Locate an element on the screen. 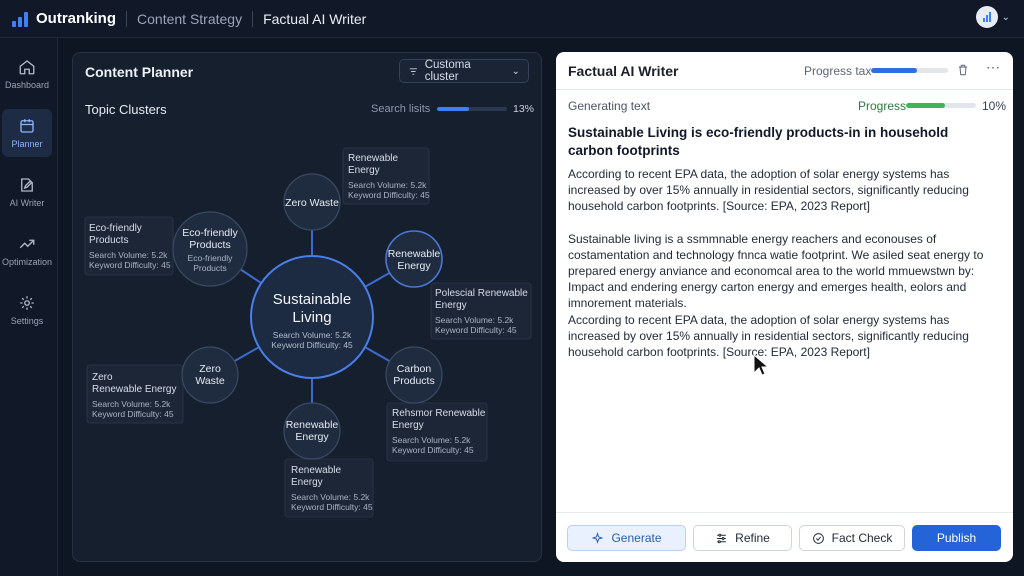 The width and height of the screenshot is (1024, 576). writer-action-bar: Generate Refine Fact Check Publish is located at coordinates (784, 537).